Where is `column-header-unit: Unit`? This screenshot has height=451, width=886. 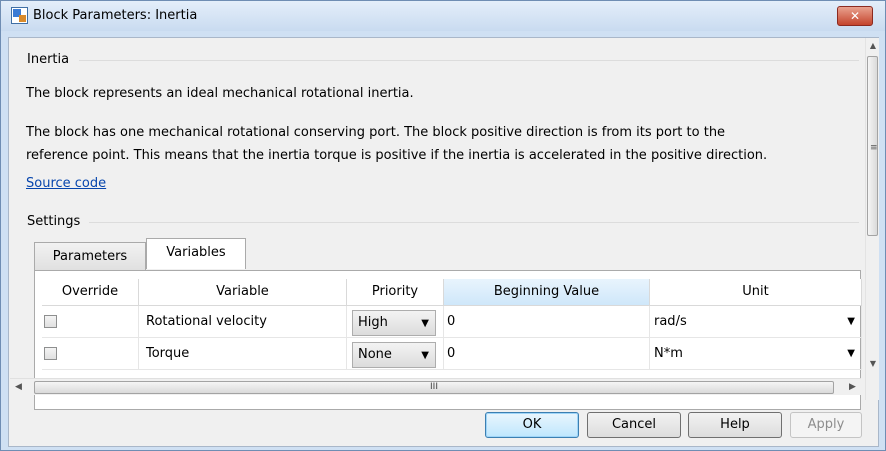
column-header-unit: Unit is located at coordinates (756, 292).